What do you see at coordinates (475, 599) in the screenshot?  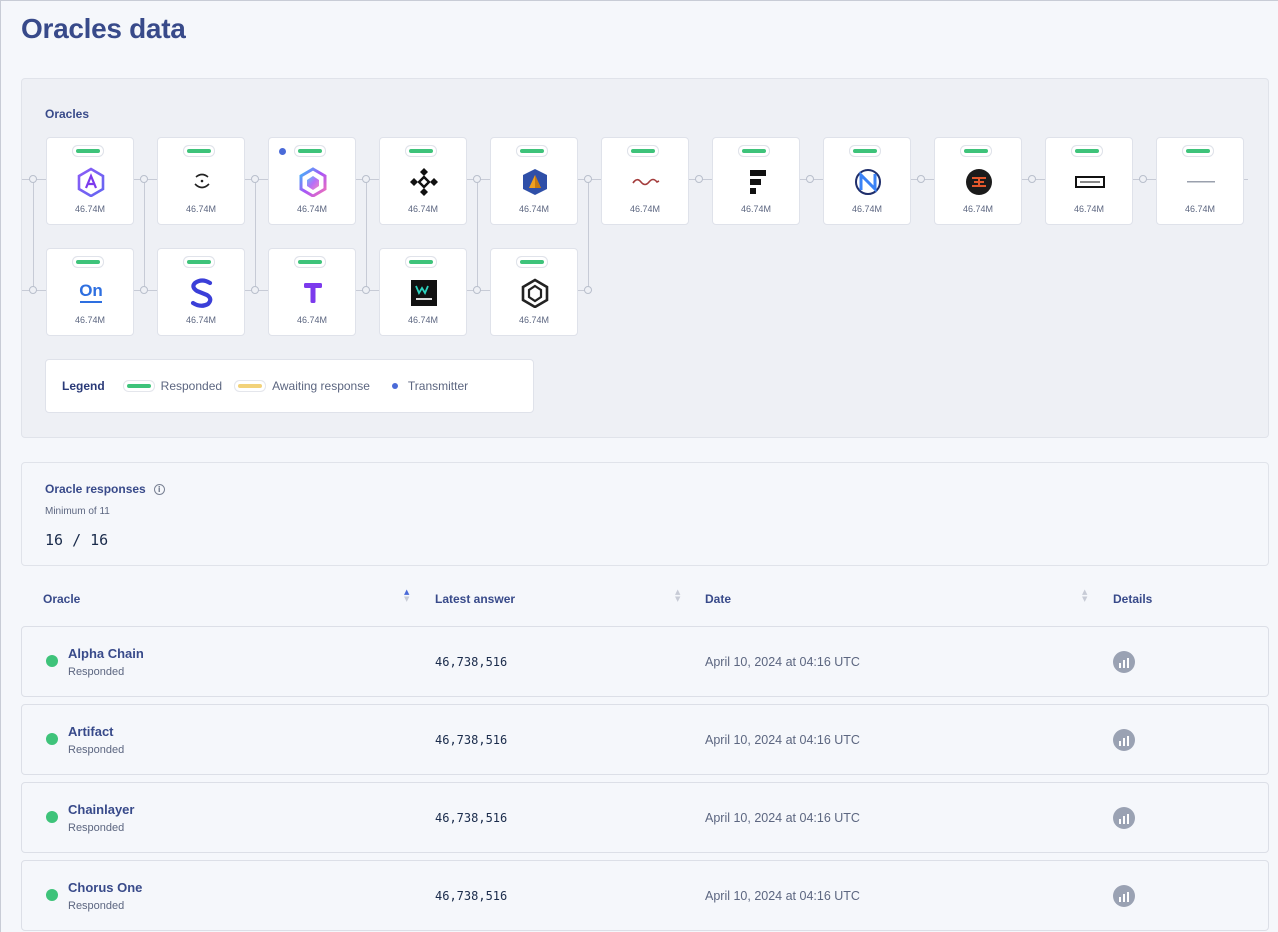 I see `column-header-latest-answer: Latest answer` at bounding box center [475, 599].